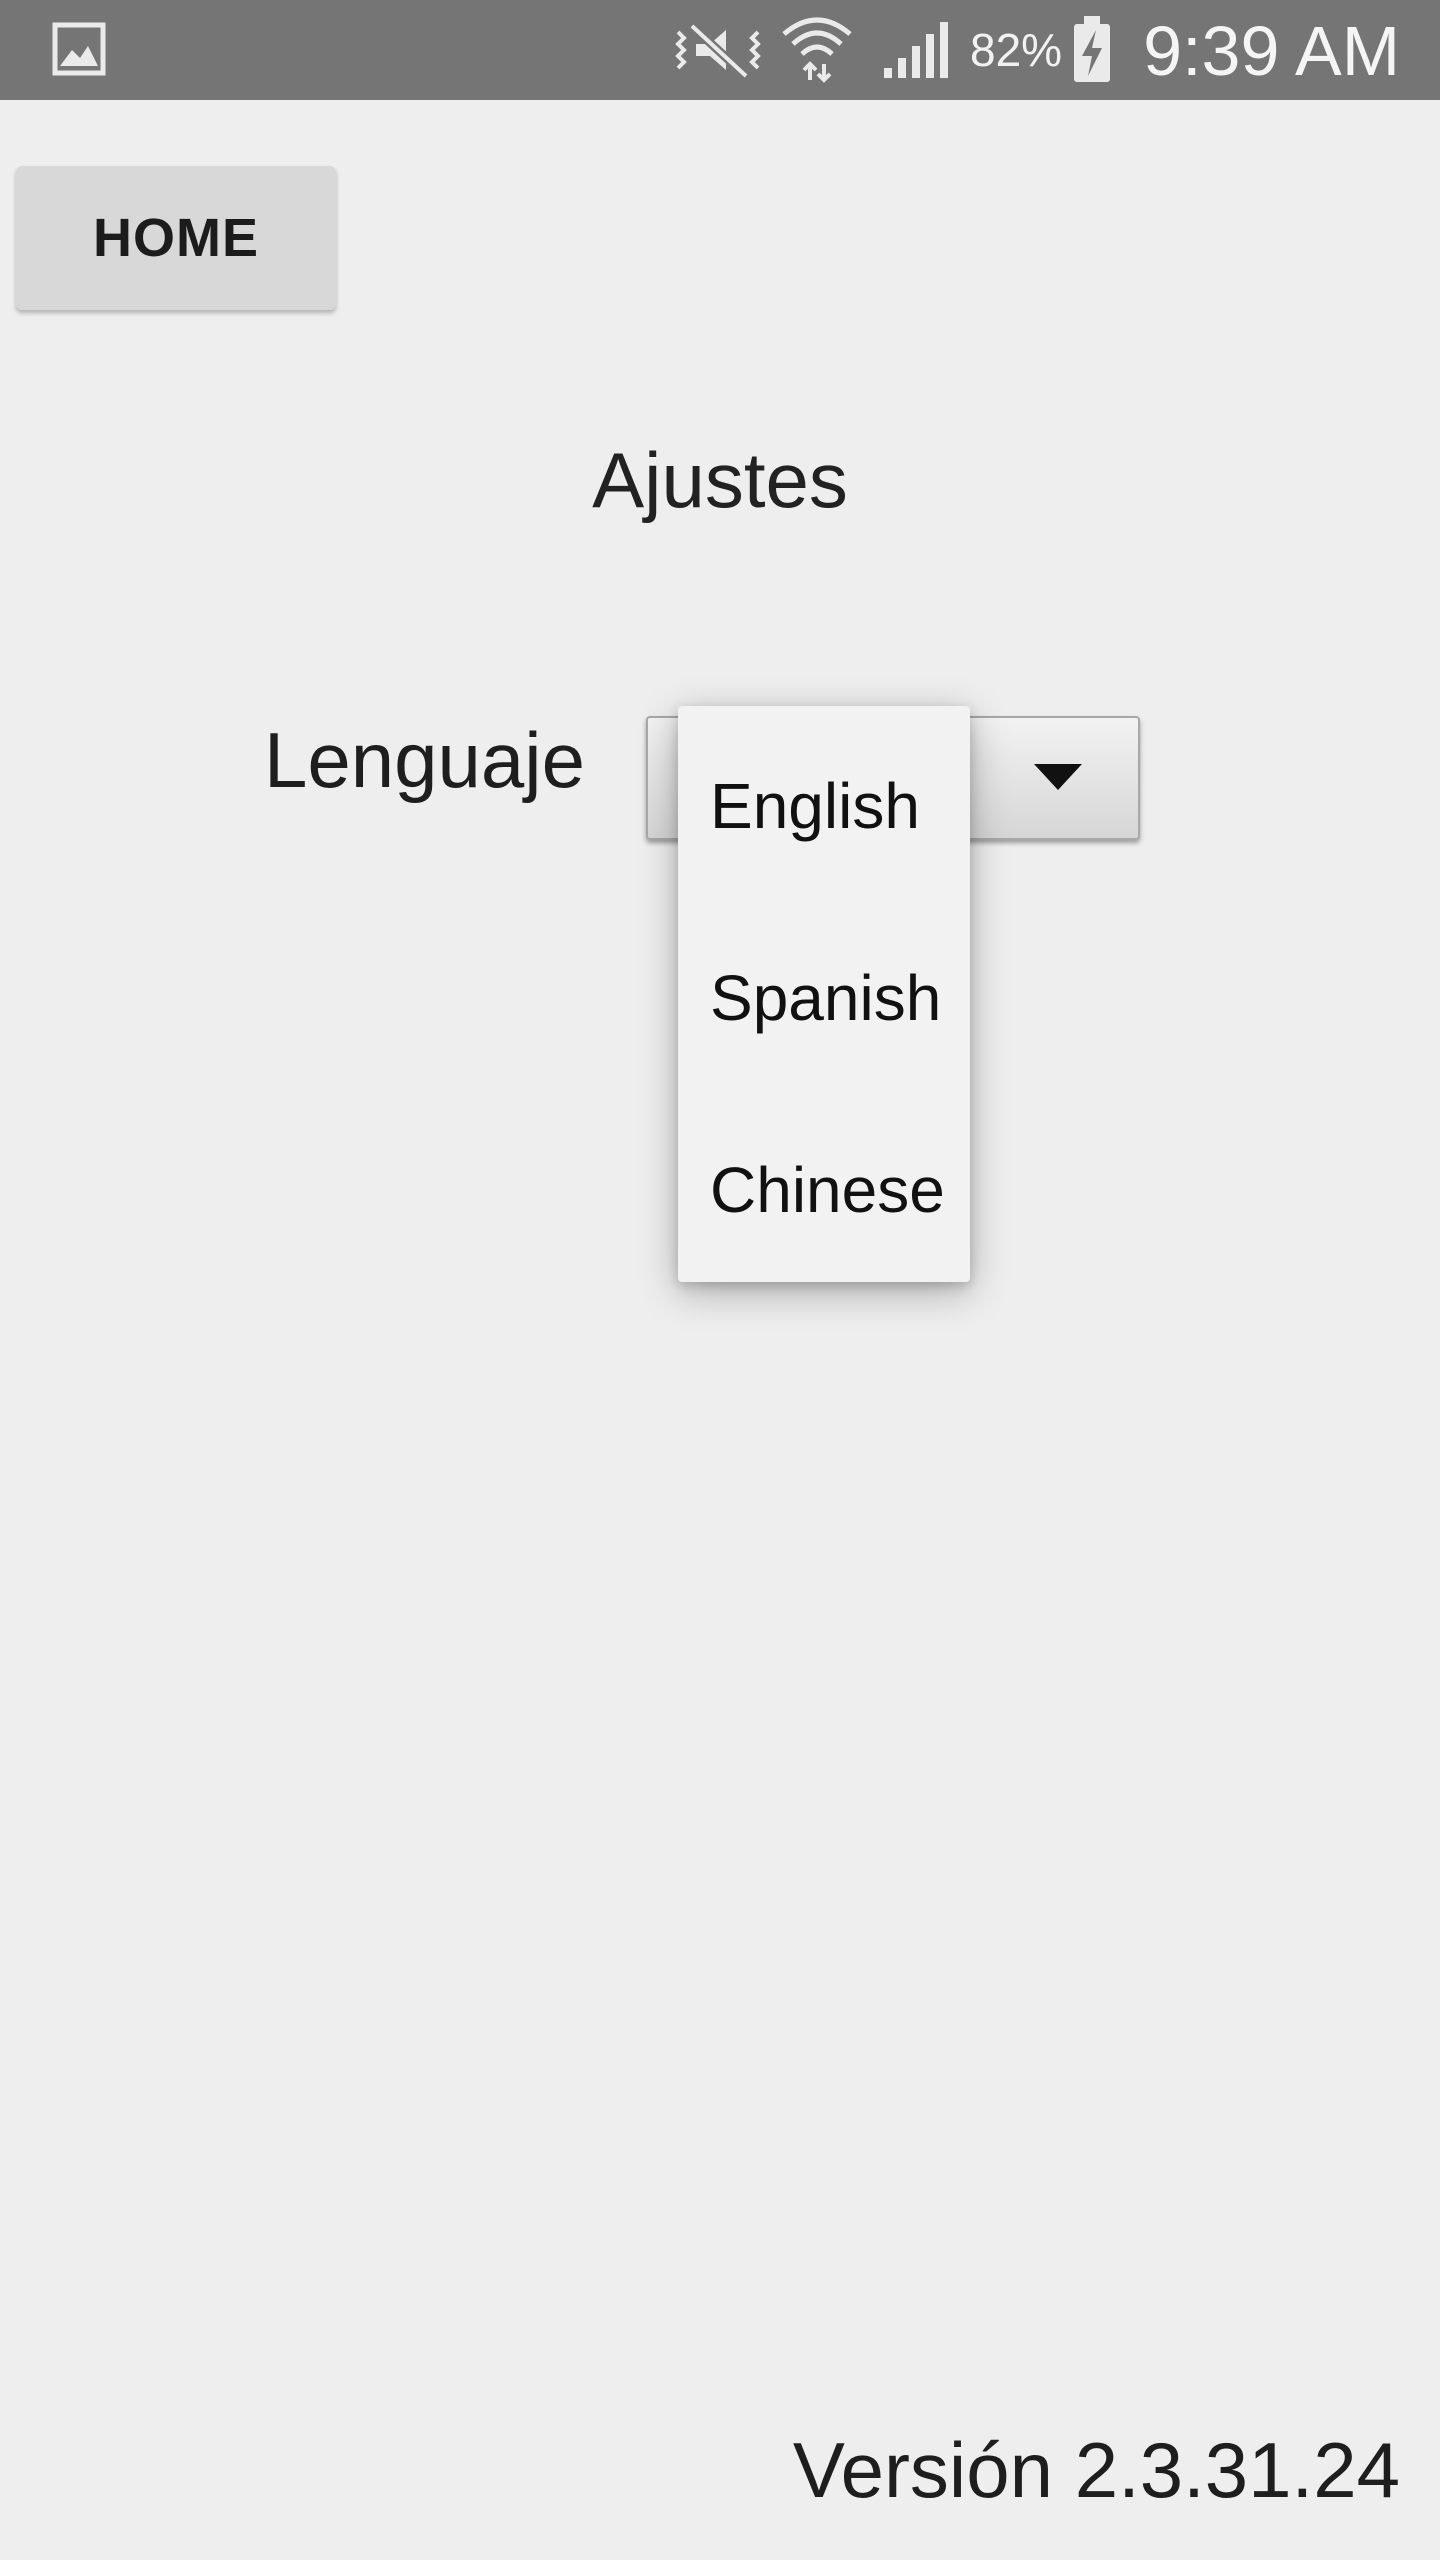  I want to click on language-dropdown-menu: English Spanish Chinese, so click(824, 994).